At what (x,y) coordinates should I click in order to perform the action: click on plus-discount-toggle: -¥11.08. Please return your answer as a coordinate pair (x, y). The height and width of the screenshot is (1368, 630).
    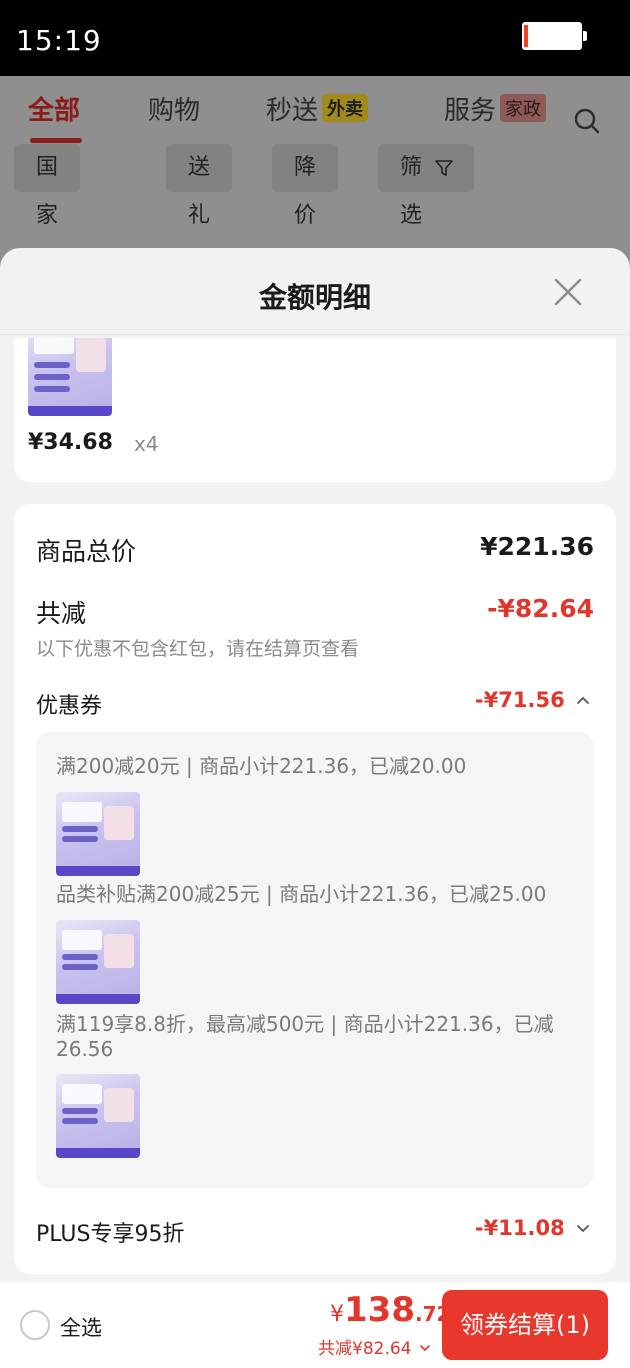
    Looking at the image, I should click on (532, 1228).